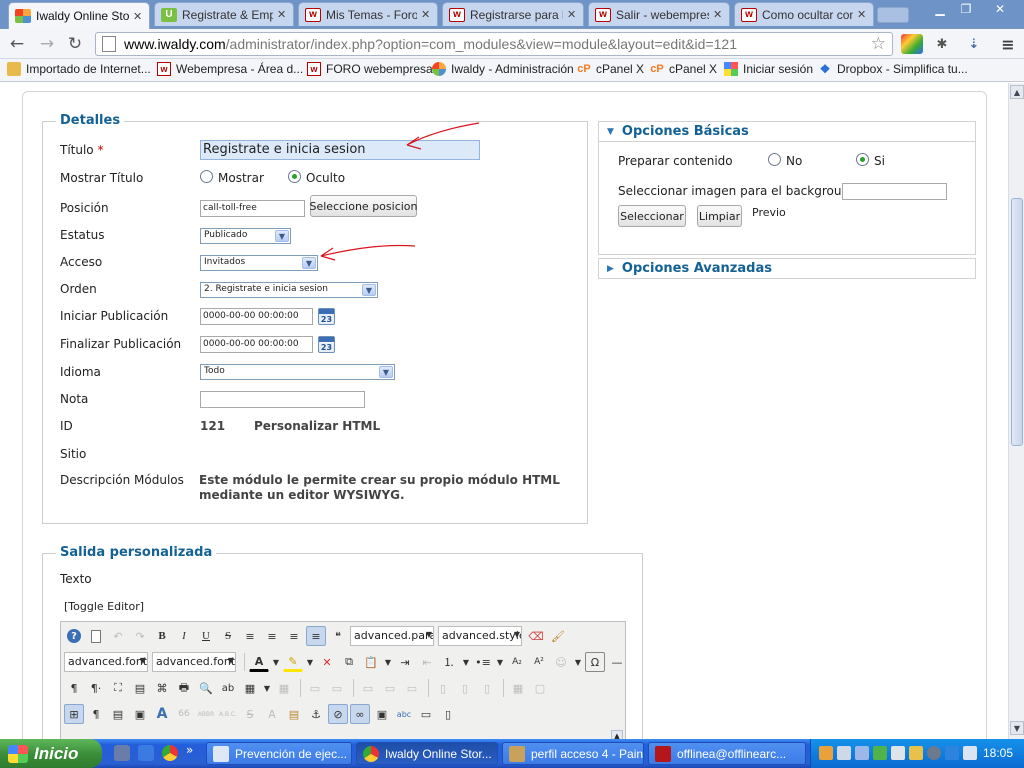 The image size is (1024, 768). I want to click on bookmark-star-icon: ☆, so click(878, 44).